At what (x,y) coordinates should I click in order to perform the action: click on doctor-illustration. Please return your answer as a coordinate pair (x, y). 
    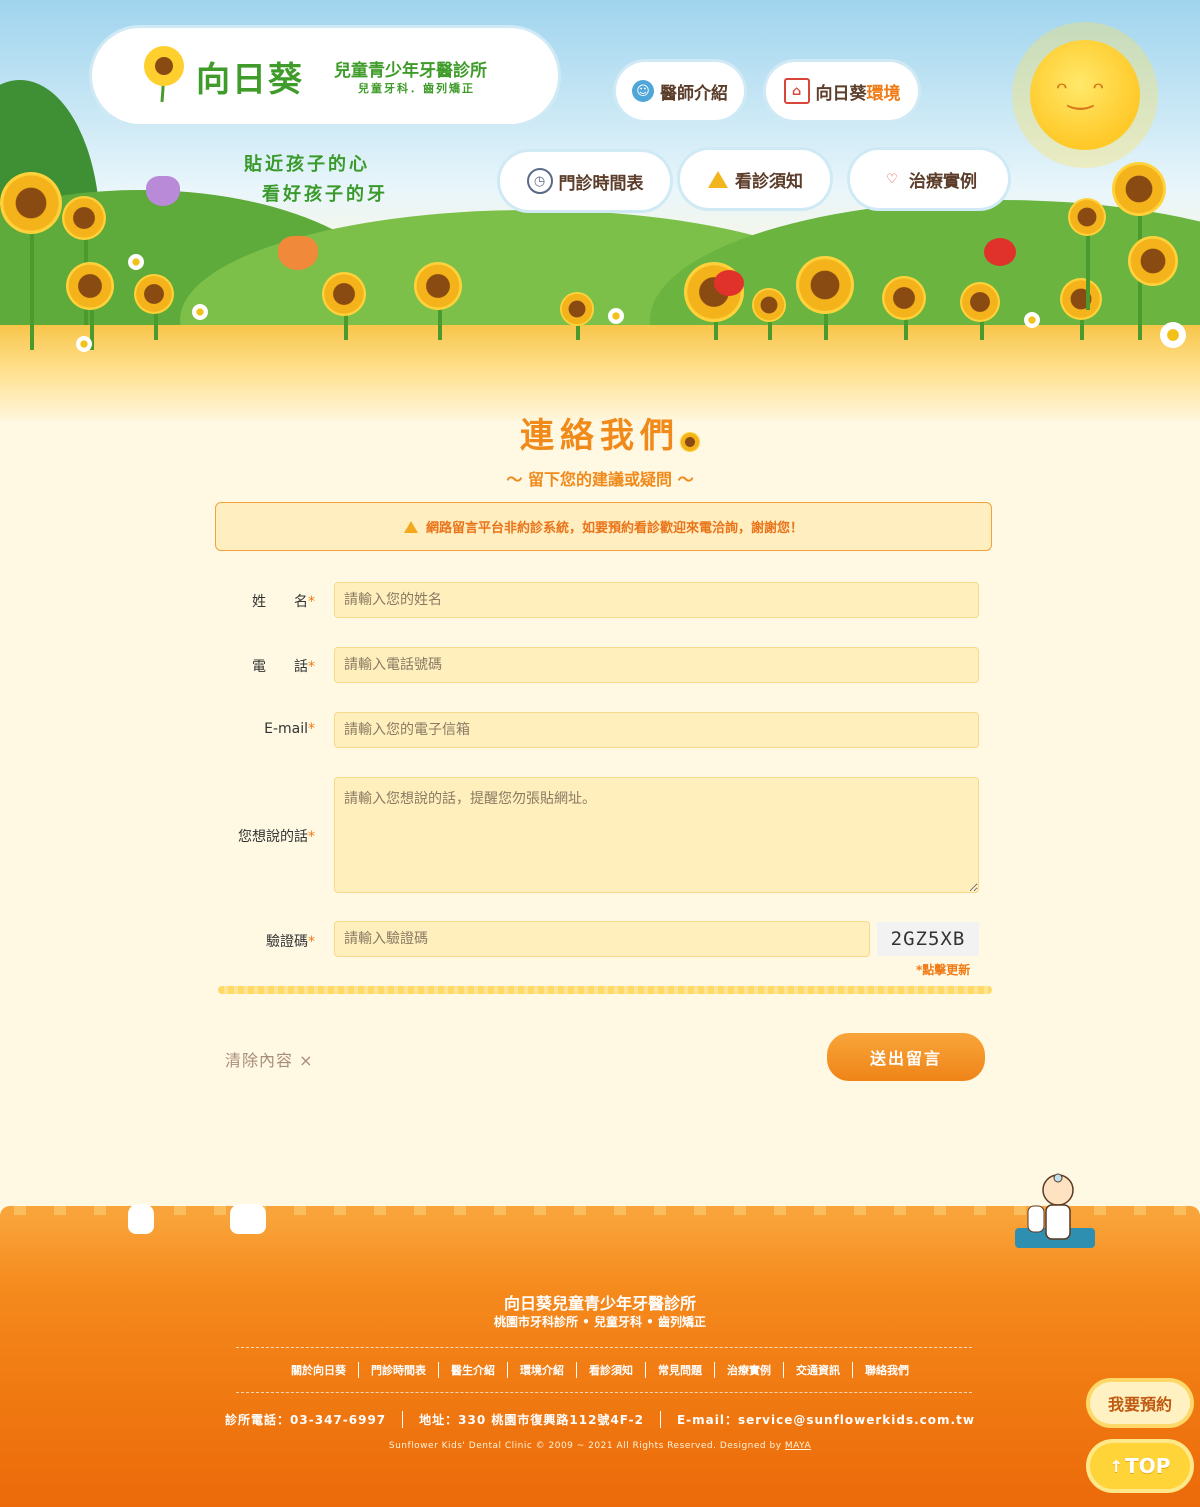
    Looking at the image, I should click on (1055, 1212).